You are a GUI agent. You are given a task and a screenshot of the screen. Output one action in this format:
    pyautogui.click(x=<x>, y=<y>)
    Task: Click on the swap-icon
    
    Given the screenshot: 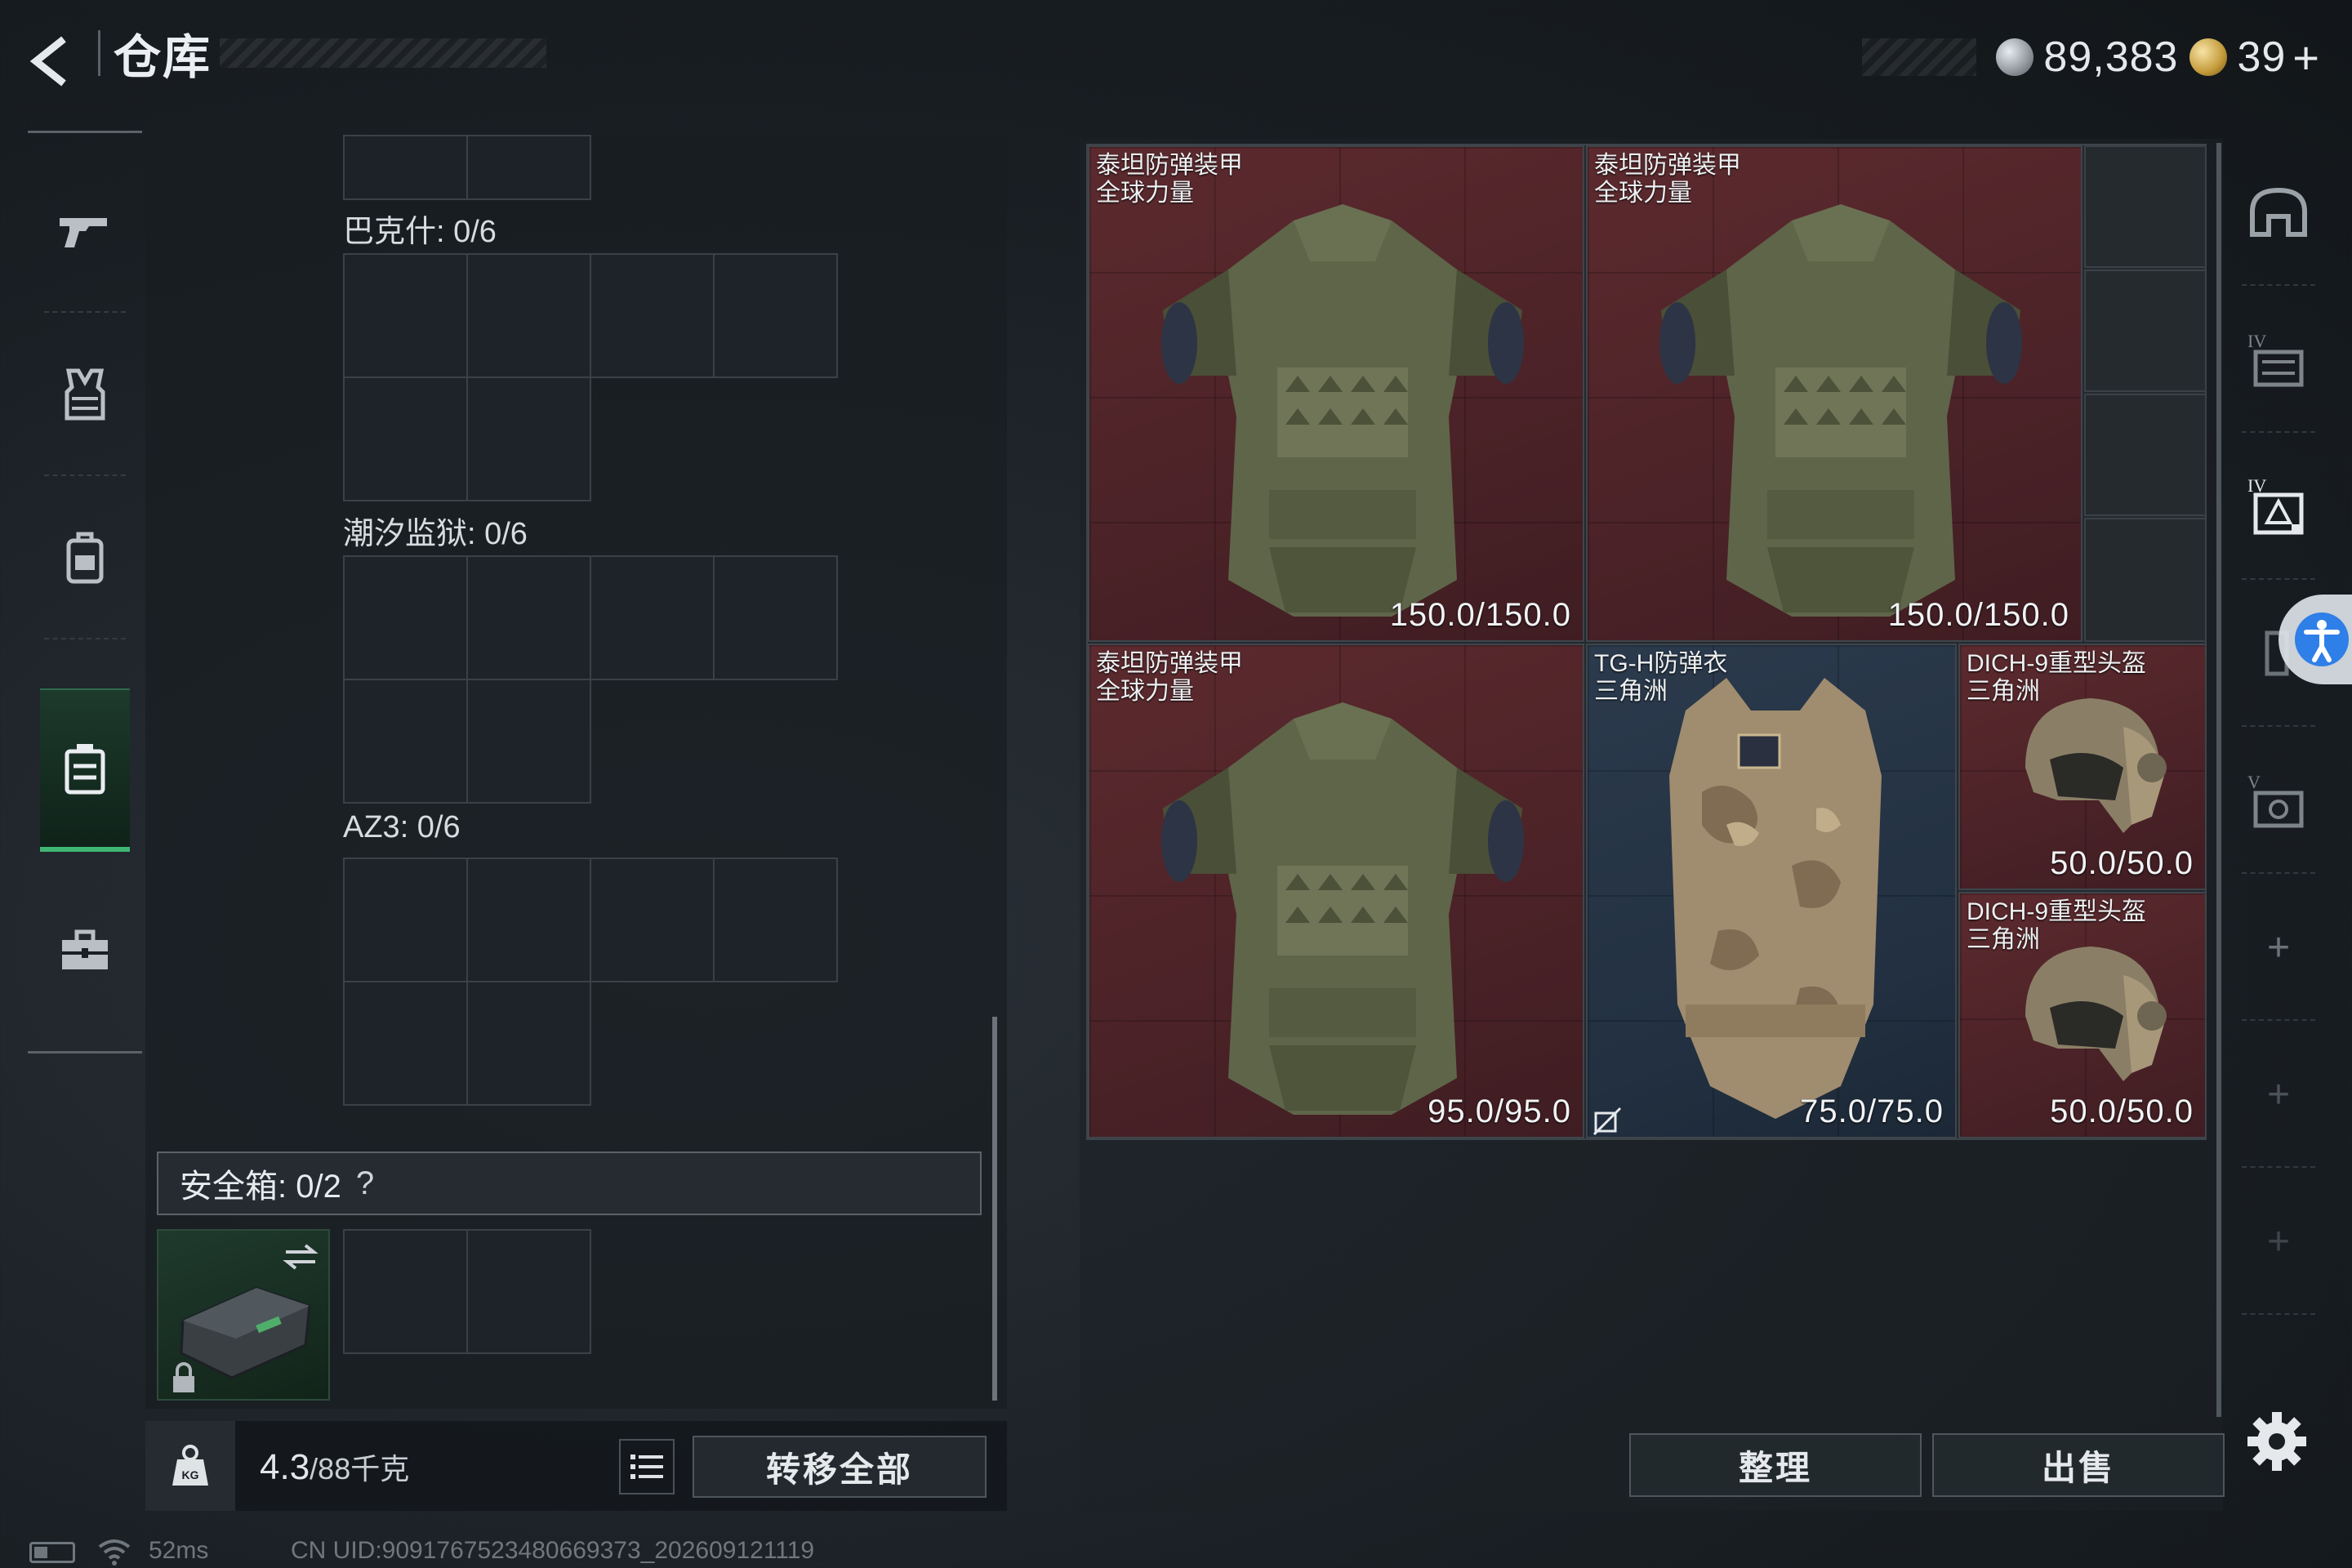 What is the action you would take?
    pyautogui.click(x=300, y=1257)
    